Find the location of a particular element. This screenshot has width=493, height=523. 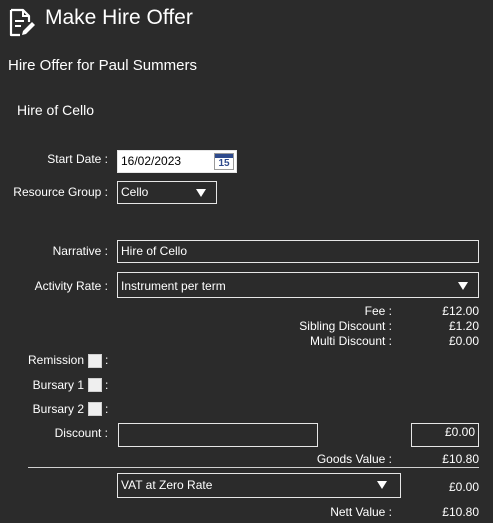

bursary2-label: Bursary 2 is located at coordinates (58, 409).